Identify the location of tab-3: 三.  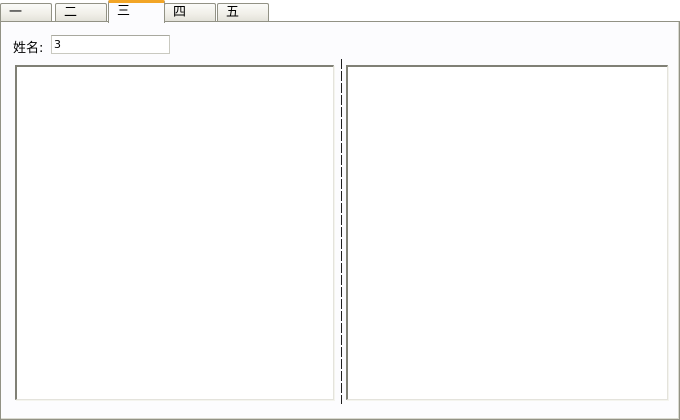
(136, 11).